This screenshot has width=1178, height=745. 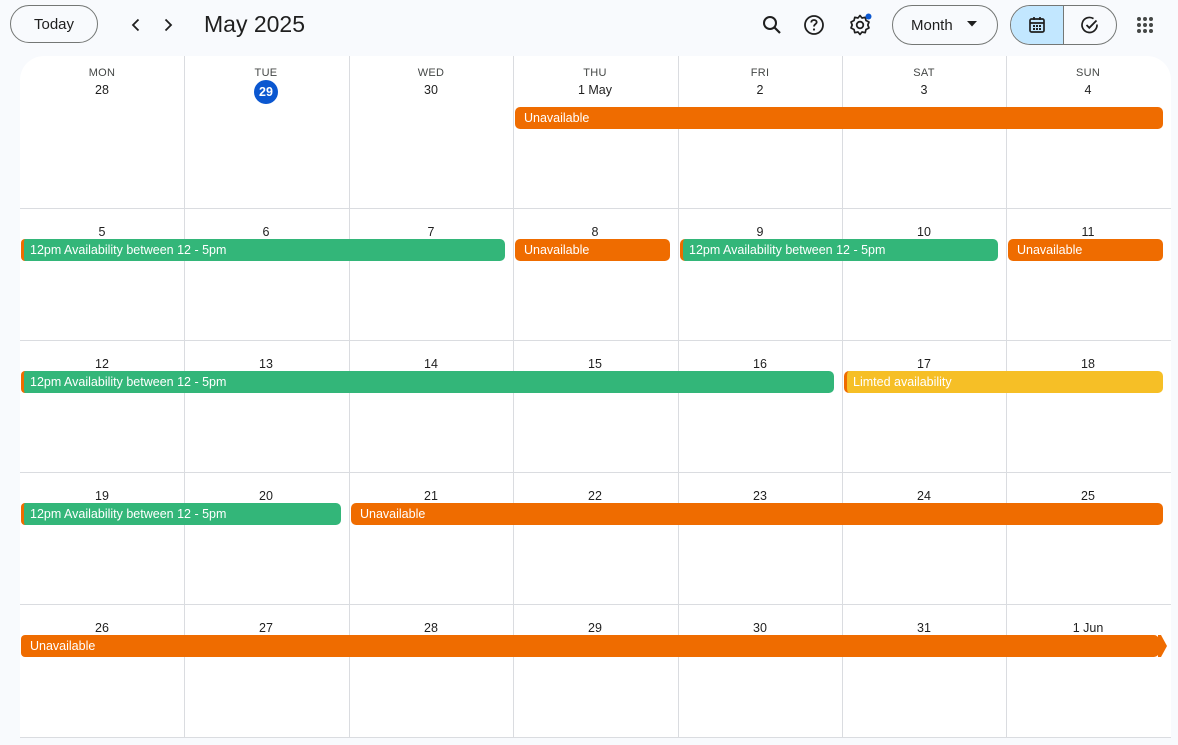 I want to click on help-icon, so click(x=814, y=25).